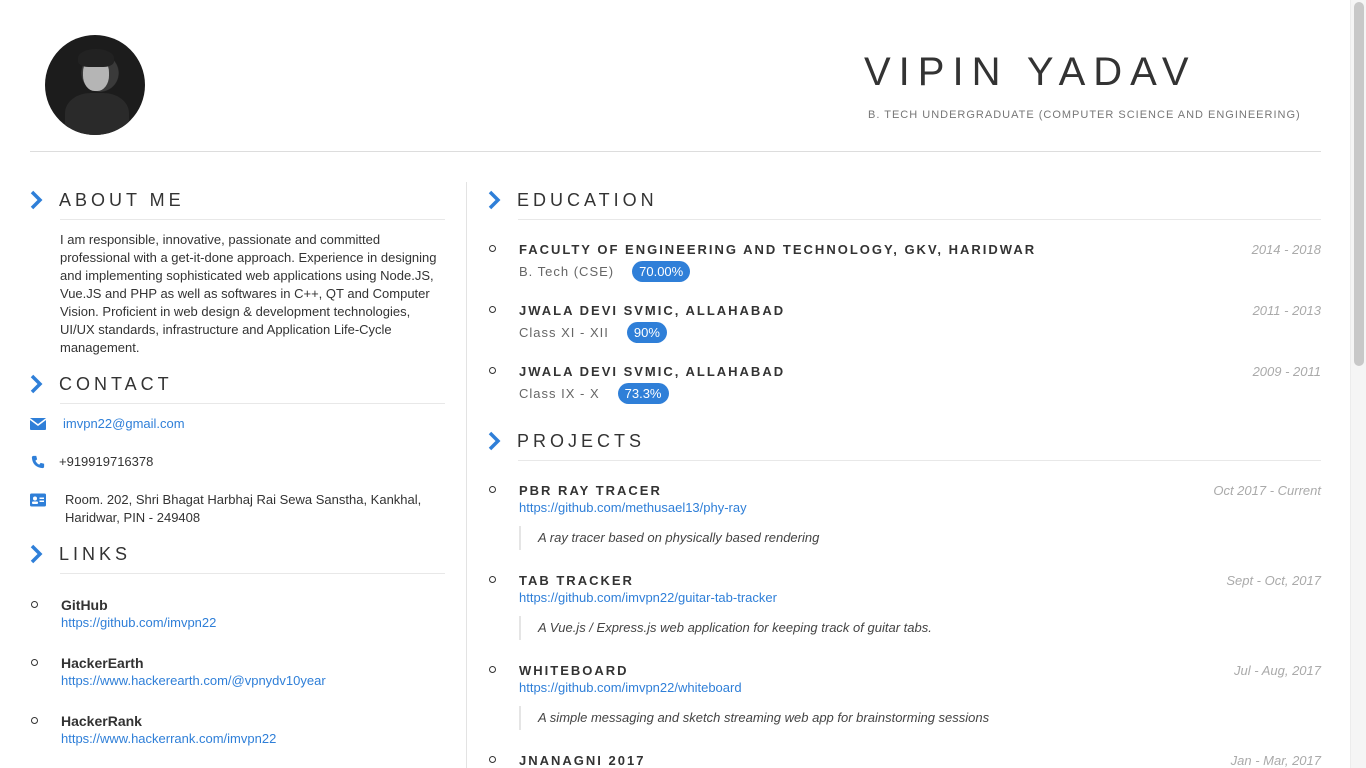  What do you see at coordinates (124, 424) in the screenshot?
I see `email-link: imvpn22@gmail.com` at bounding box center [124, 424].